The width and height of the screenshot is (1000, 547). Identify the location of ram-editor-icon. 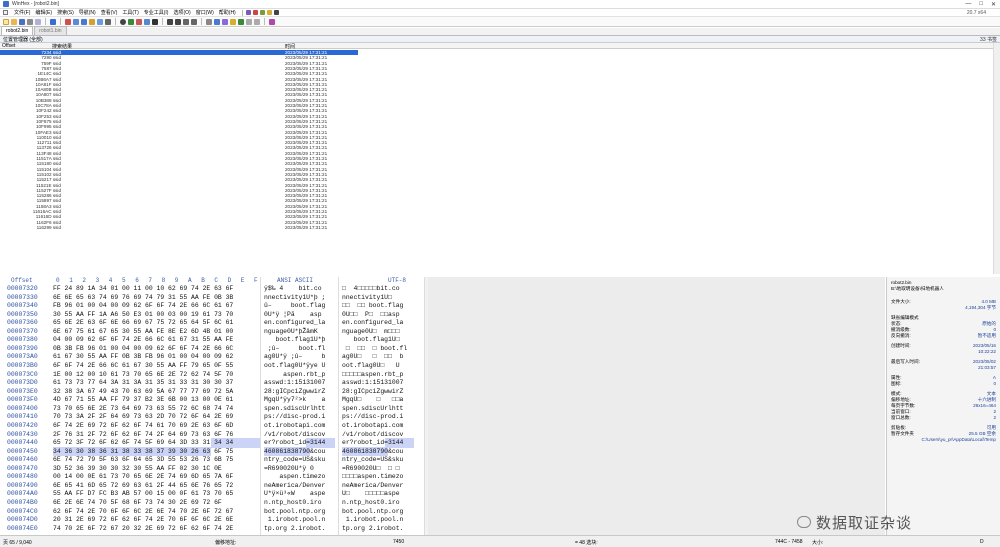
(217, 21).